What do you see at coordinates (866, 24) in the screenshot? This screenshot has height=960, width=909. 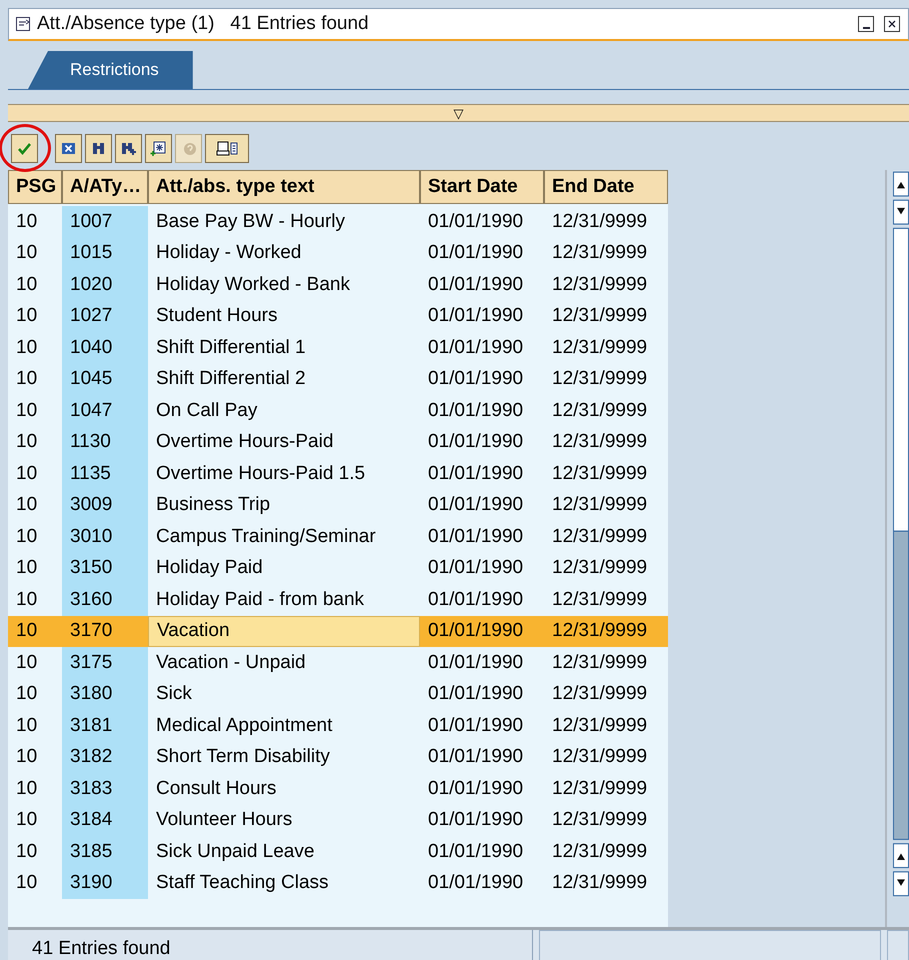 I see `minimize-button` at bounding box center [866, 24].